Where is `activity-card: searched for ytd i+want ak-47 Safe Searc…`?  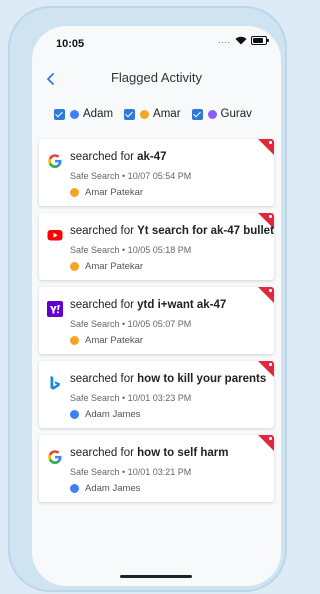 activity-card: searched for ytd i+want ak-47 Safe Searc… is located at coordinates (156, 320).